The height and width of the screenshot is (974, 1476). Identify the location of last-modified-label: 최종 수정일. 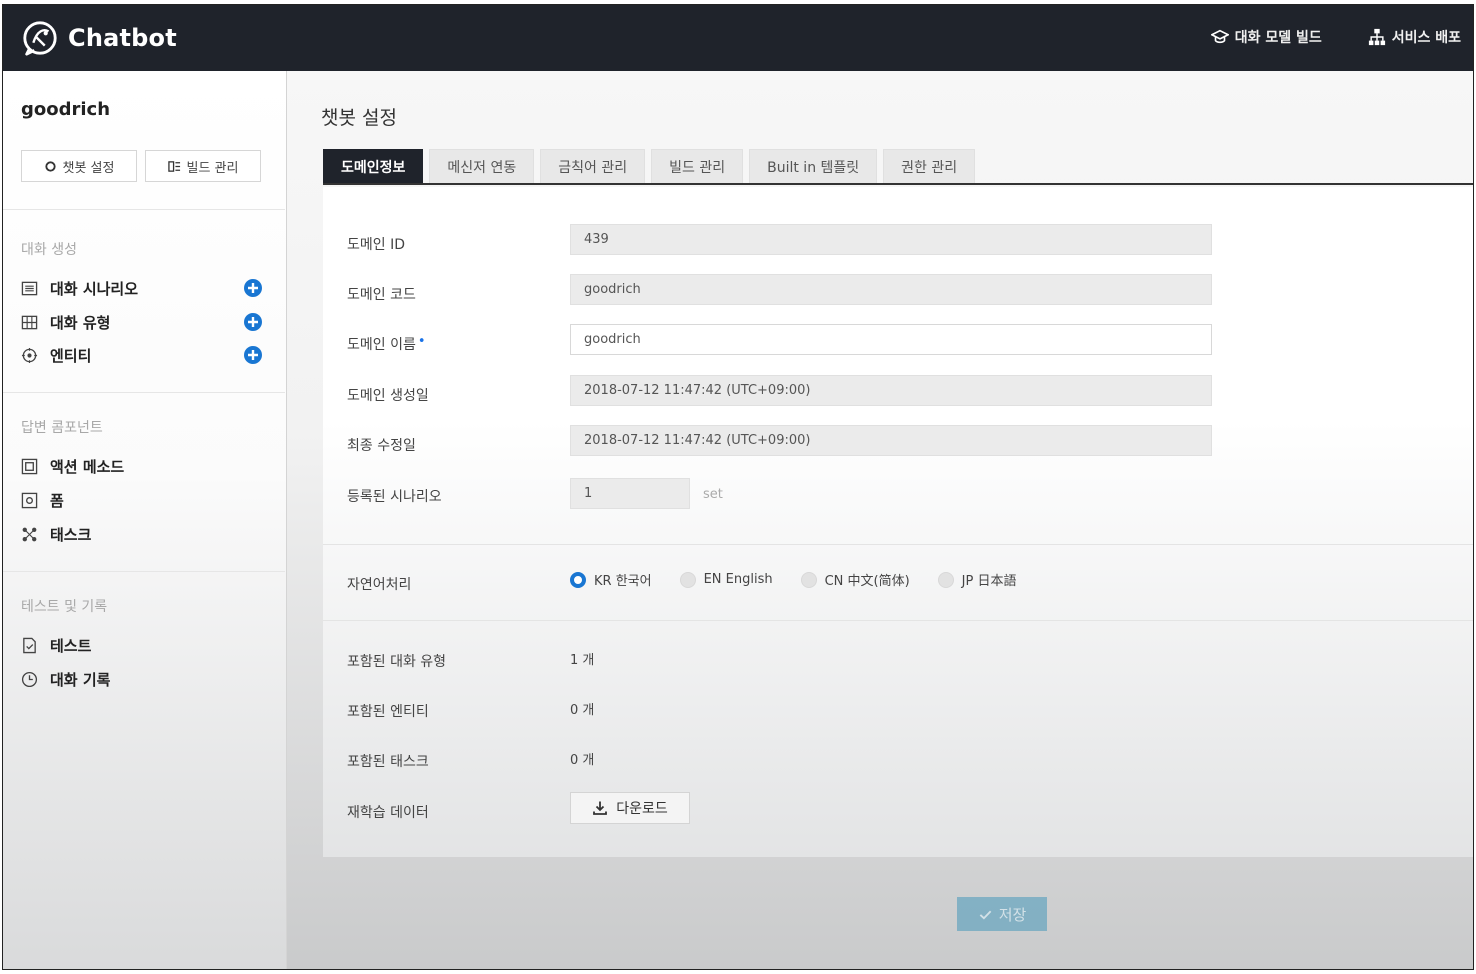
(381, 446).